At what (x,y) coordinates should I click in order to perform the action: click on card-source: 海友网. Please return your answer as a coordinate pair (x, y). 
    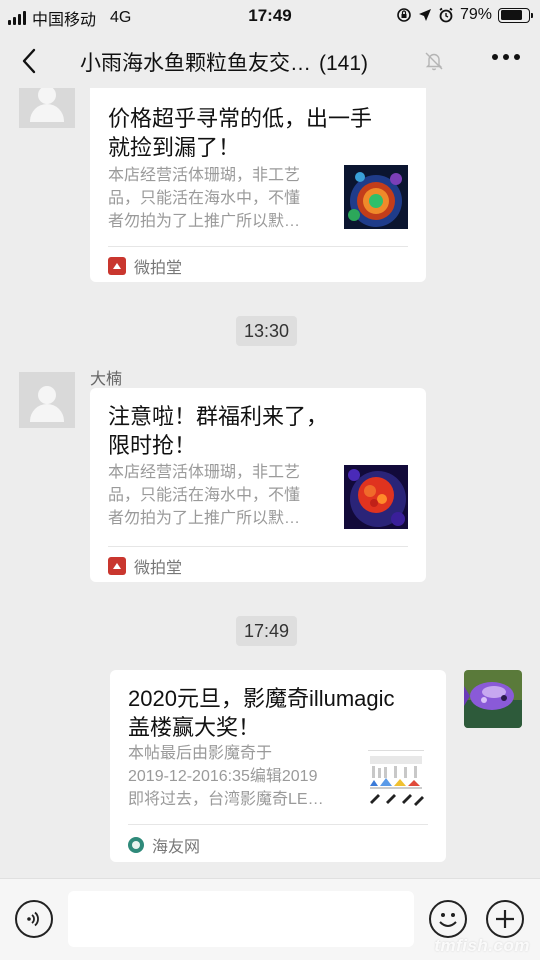
    Looking at the image, I should click on (164, 845).